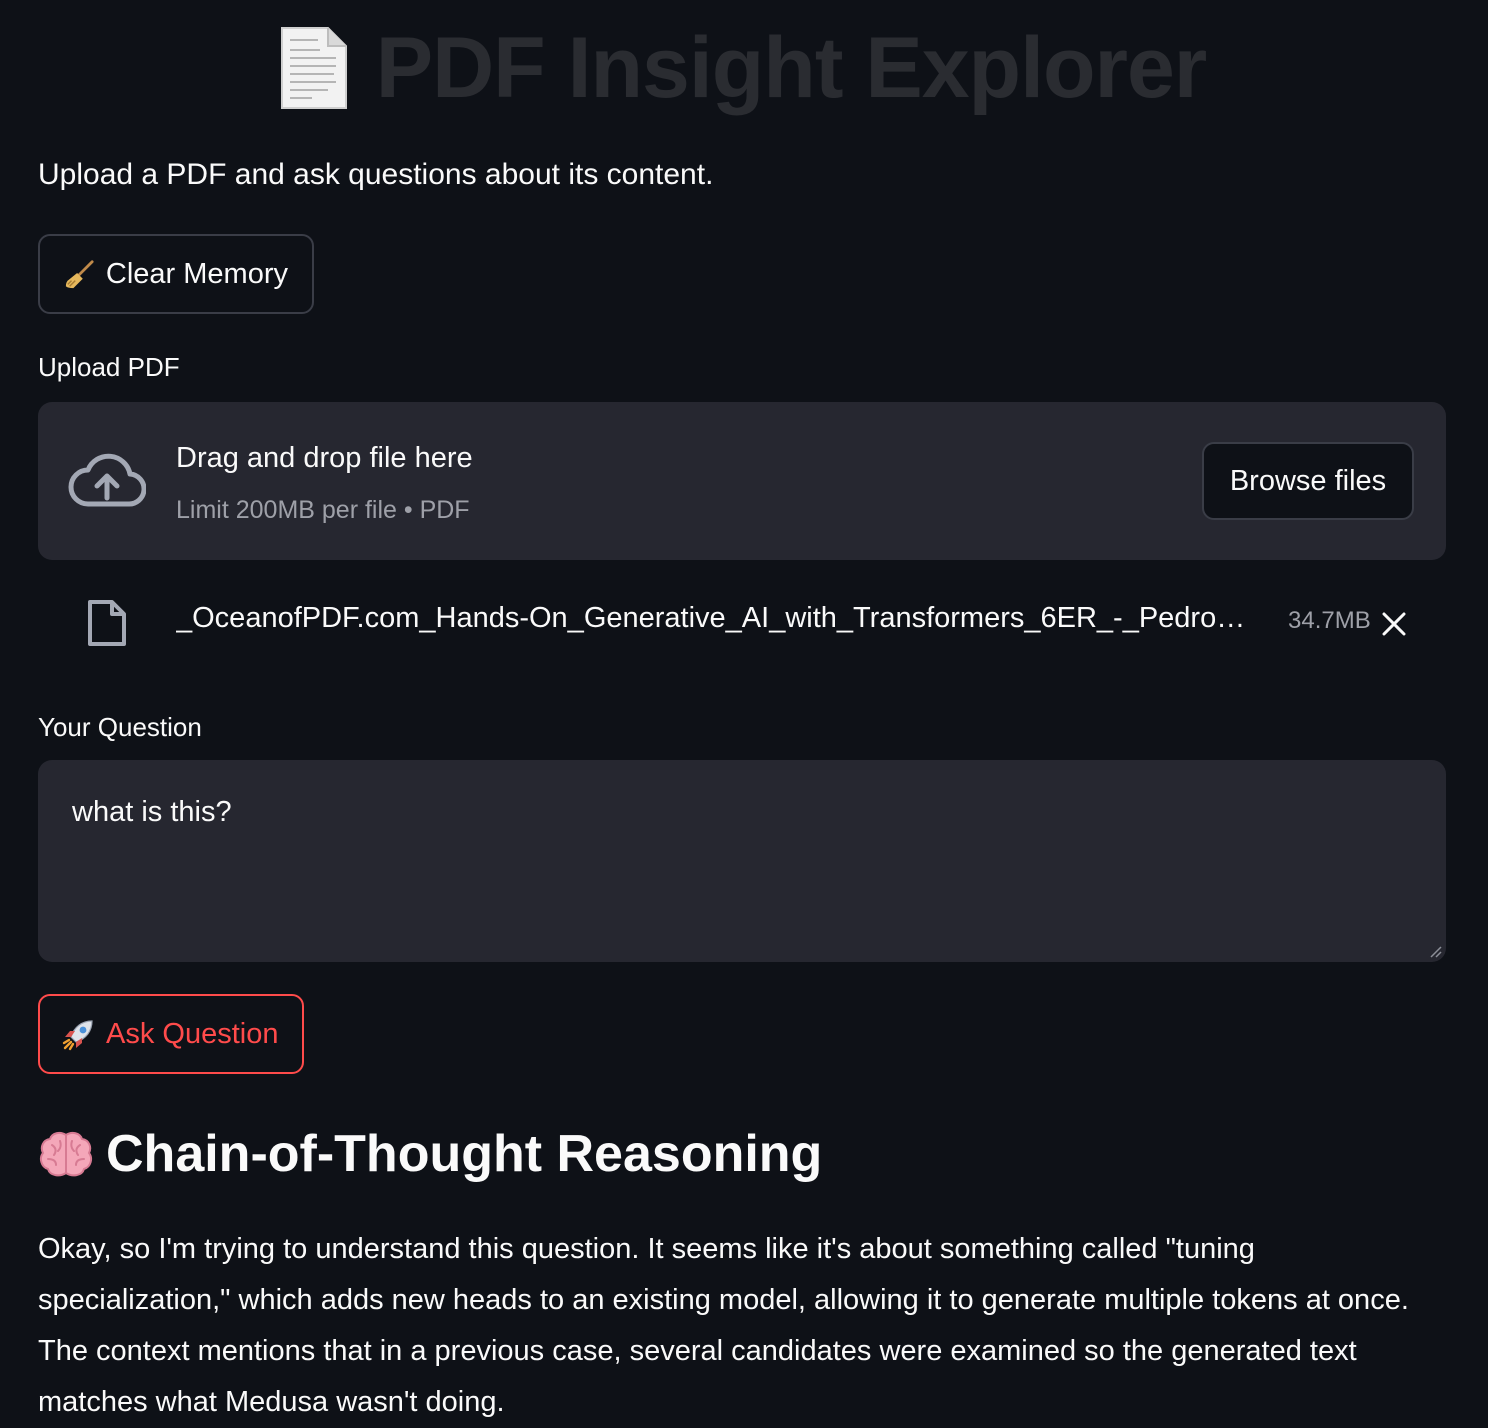 This screenshot has height=1428, width=1488. What do you see at coordinates (107, 623) in the screenshot?
I see `file-icon` at bounding box center [107, 623].